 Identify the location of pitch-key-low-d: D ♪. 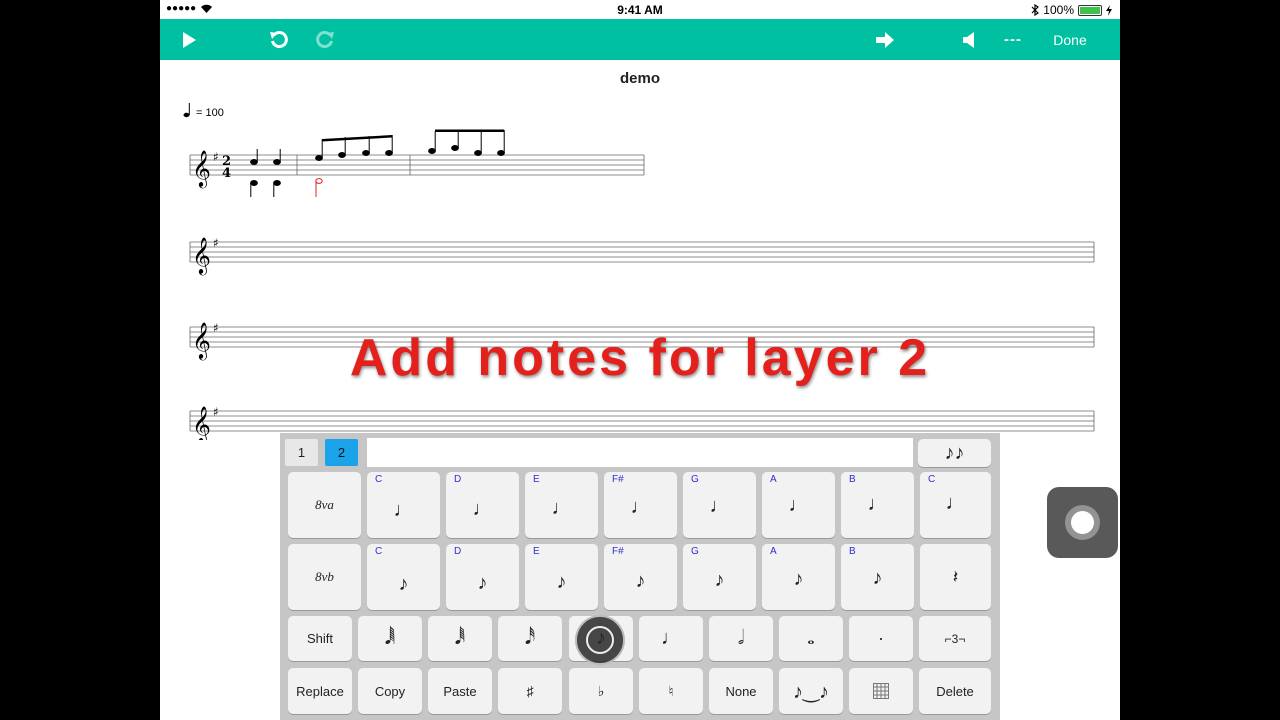
(482, 577).